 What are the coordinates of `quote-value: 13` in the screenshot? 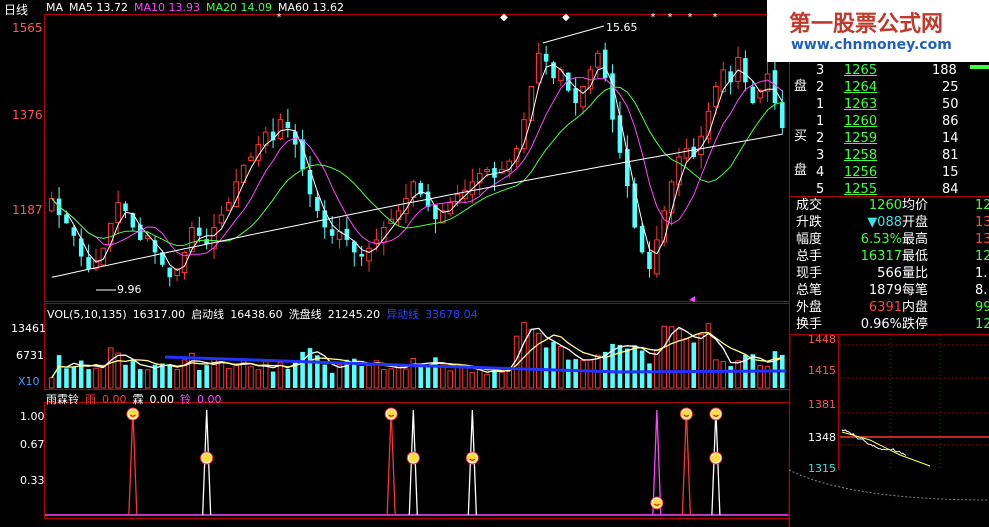 It's located at (982, 239).